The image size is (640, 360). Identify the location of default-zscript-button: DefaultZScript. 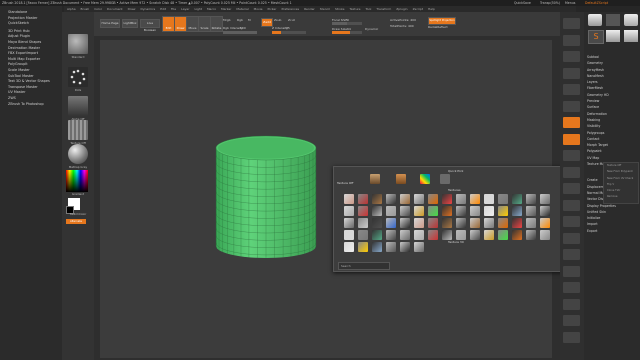
(596, 3).